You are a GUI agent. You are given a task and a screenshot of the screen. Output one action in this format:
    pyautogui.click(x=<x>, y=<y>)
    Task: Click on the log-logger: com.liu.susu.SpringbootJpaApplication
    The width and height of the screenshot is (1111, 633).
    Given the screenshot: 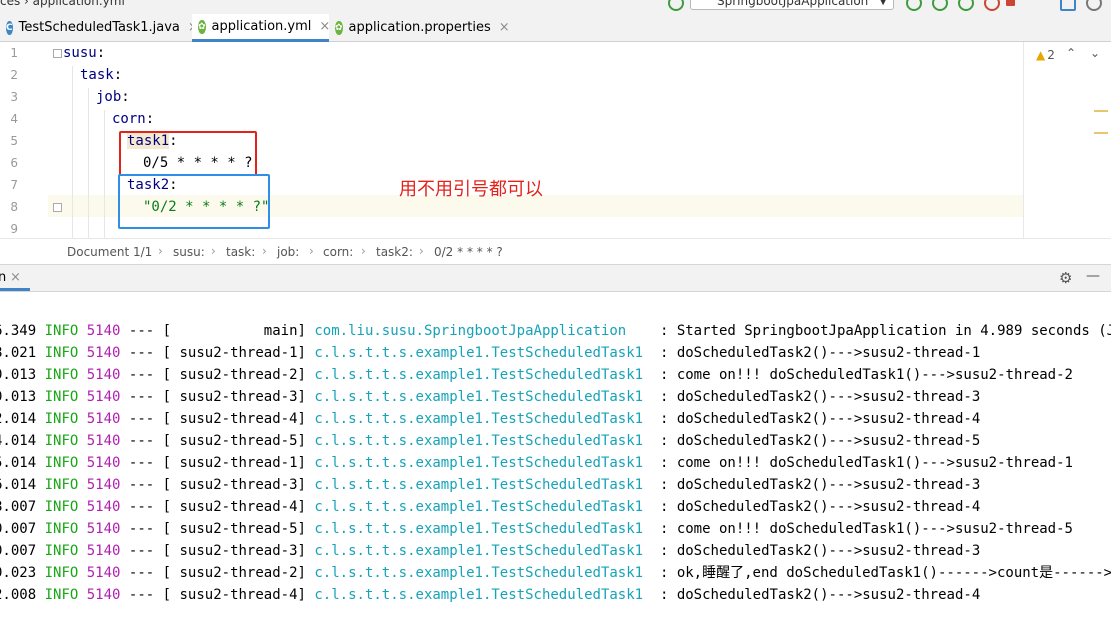 What is the action you would take?
    pyautogui.click(x=483, y=331)
    